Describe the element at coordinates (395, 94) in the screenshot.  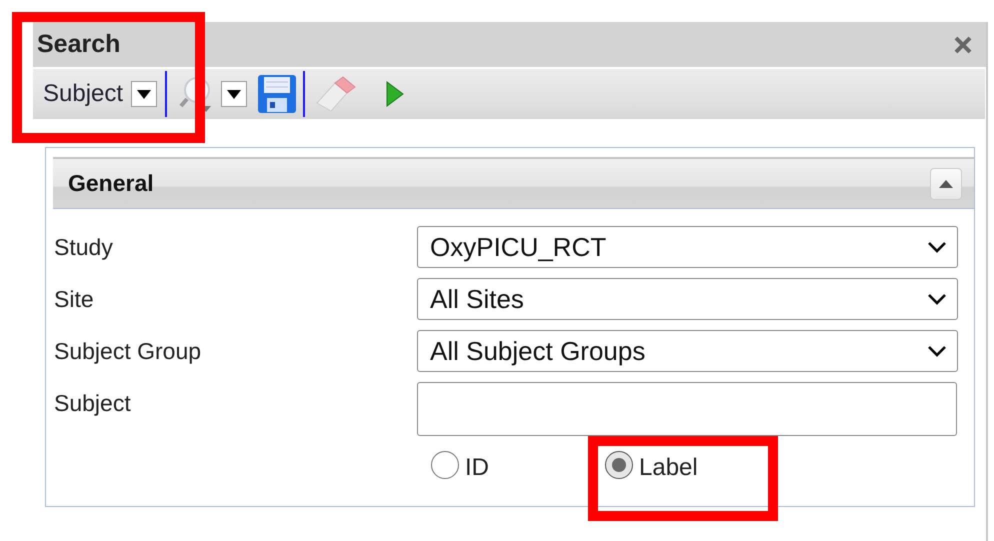
I see `play-icon` at that location.